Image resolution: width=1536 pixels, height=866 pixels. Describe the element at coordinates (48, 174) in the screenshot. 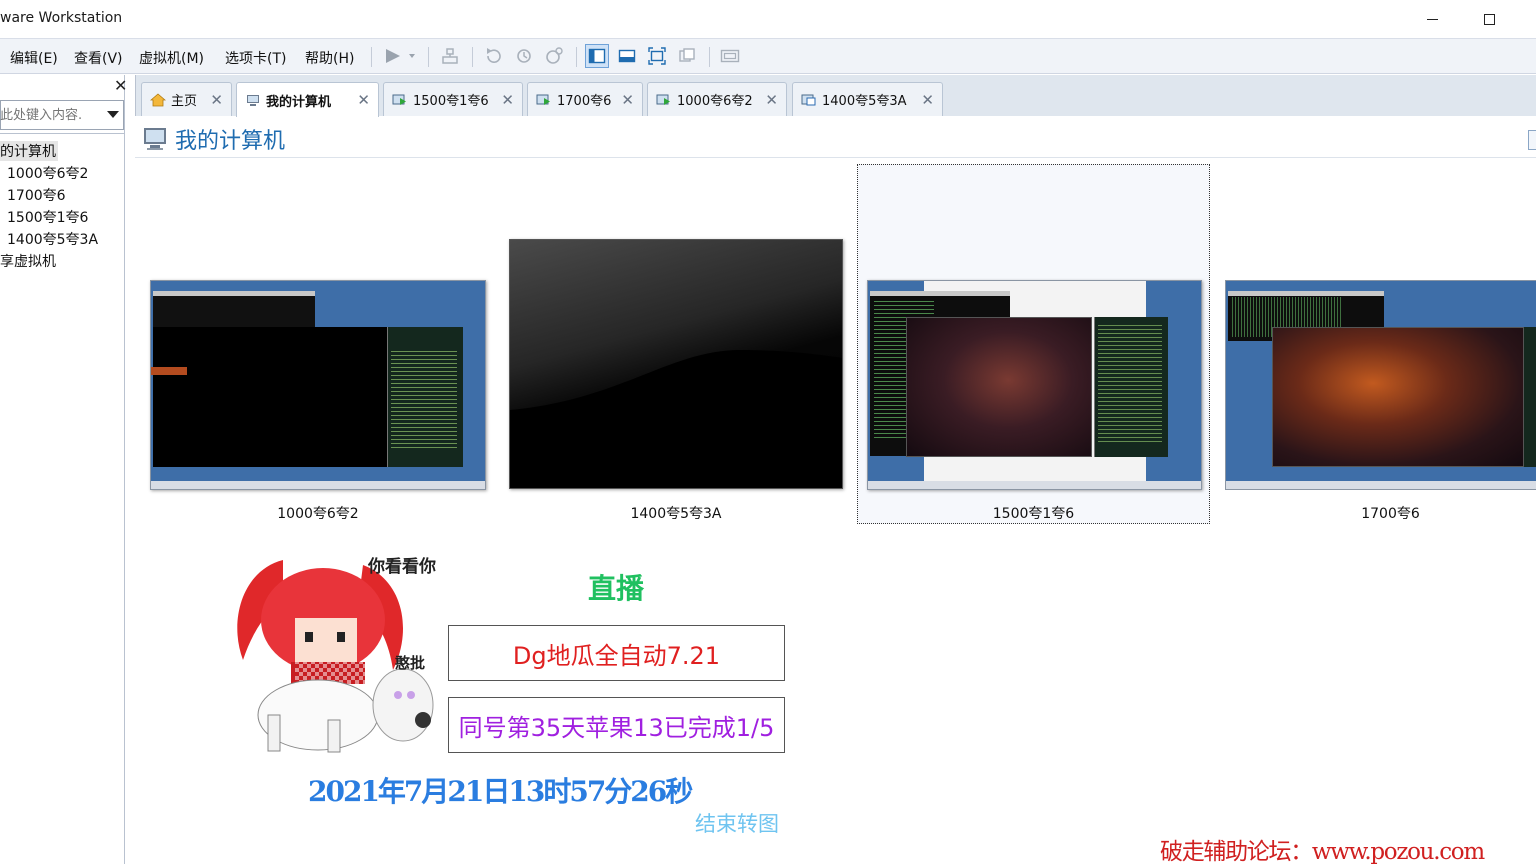

I see `tree-item-label: 1000夸6夸2` at that location.